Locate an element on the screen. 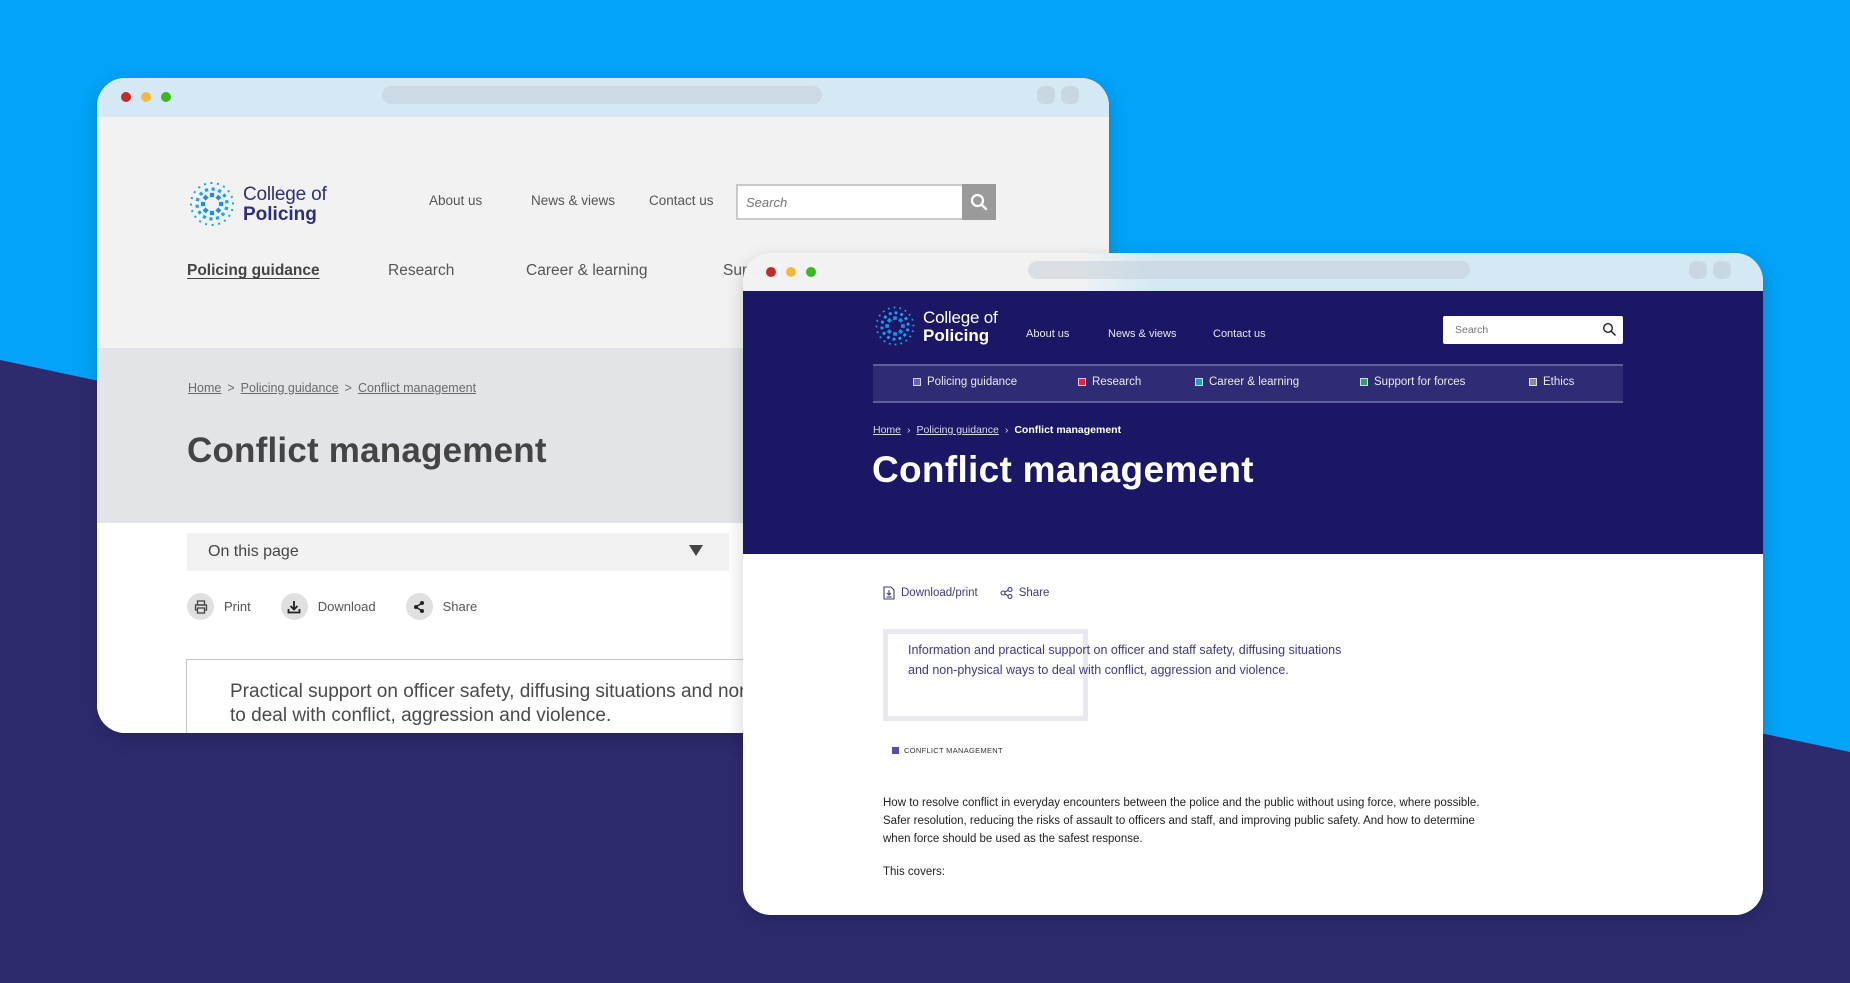 Image resolution: width=1850 pixels, height=983 pixels. logo-text-line2: Policing is located at coordinates (956, 335).